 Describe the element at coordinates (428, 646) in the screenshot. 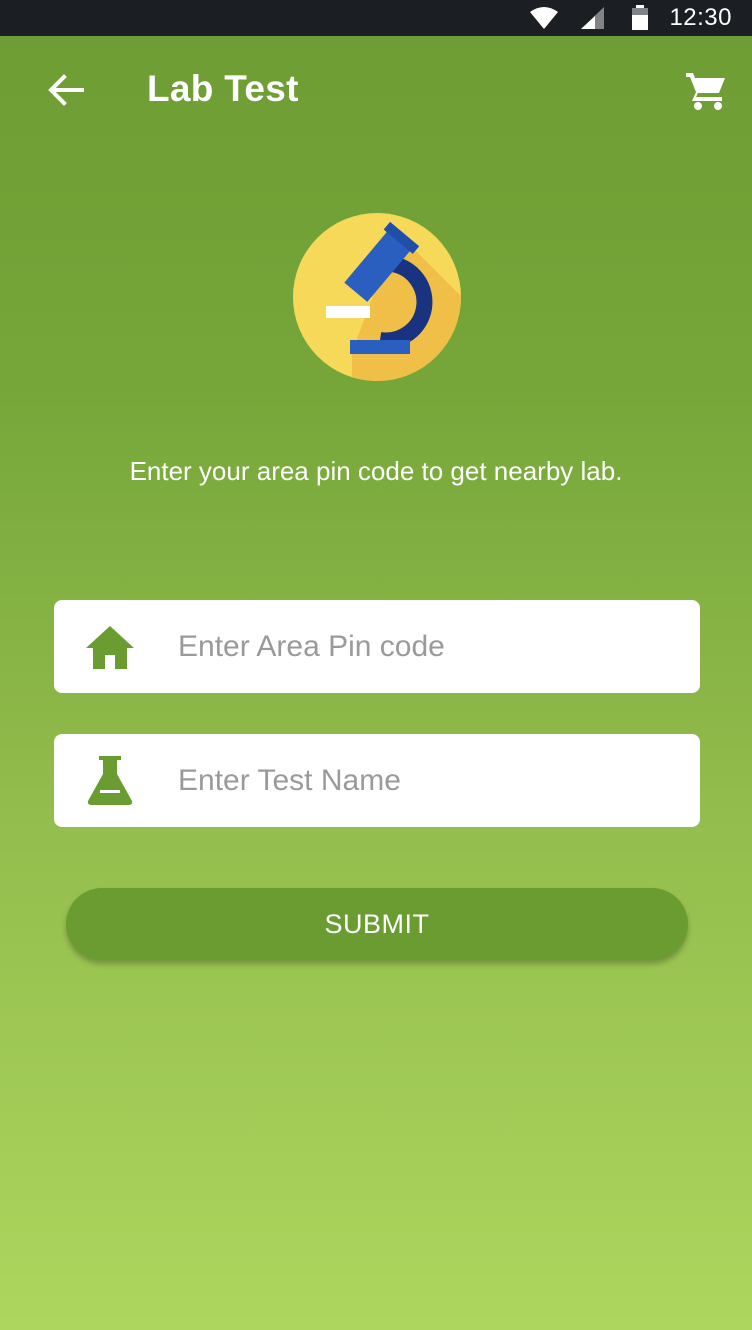

I see `pin-code-input` at that location.